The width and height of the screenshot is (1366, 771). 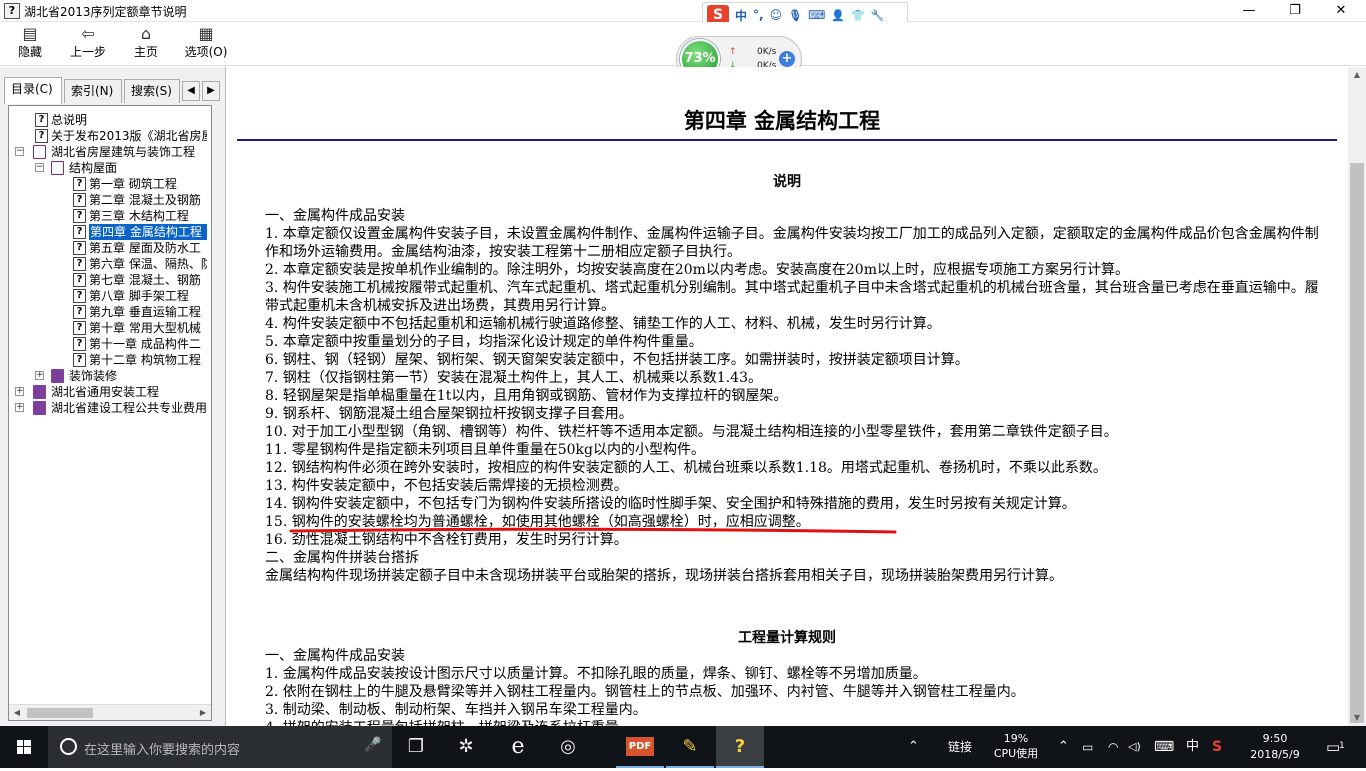 What do you see at coordinates (88, 33) in the screenshot?
I see `back-arrow-icon: ⇦` at bounding box center [88, 33].